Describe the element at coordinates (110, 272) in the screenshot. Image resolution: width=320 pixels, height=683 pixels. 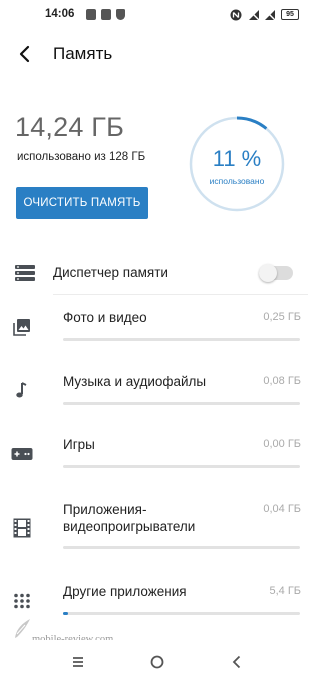
I see `memory-manager-label: Диспетчер памяти` at that location.